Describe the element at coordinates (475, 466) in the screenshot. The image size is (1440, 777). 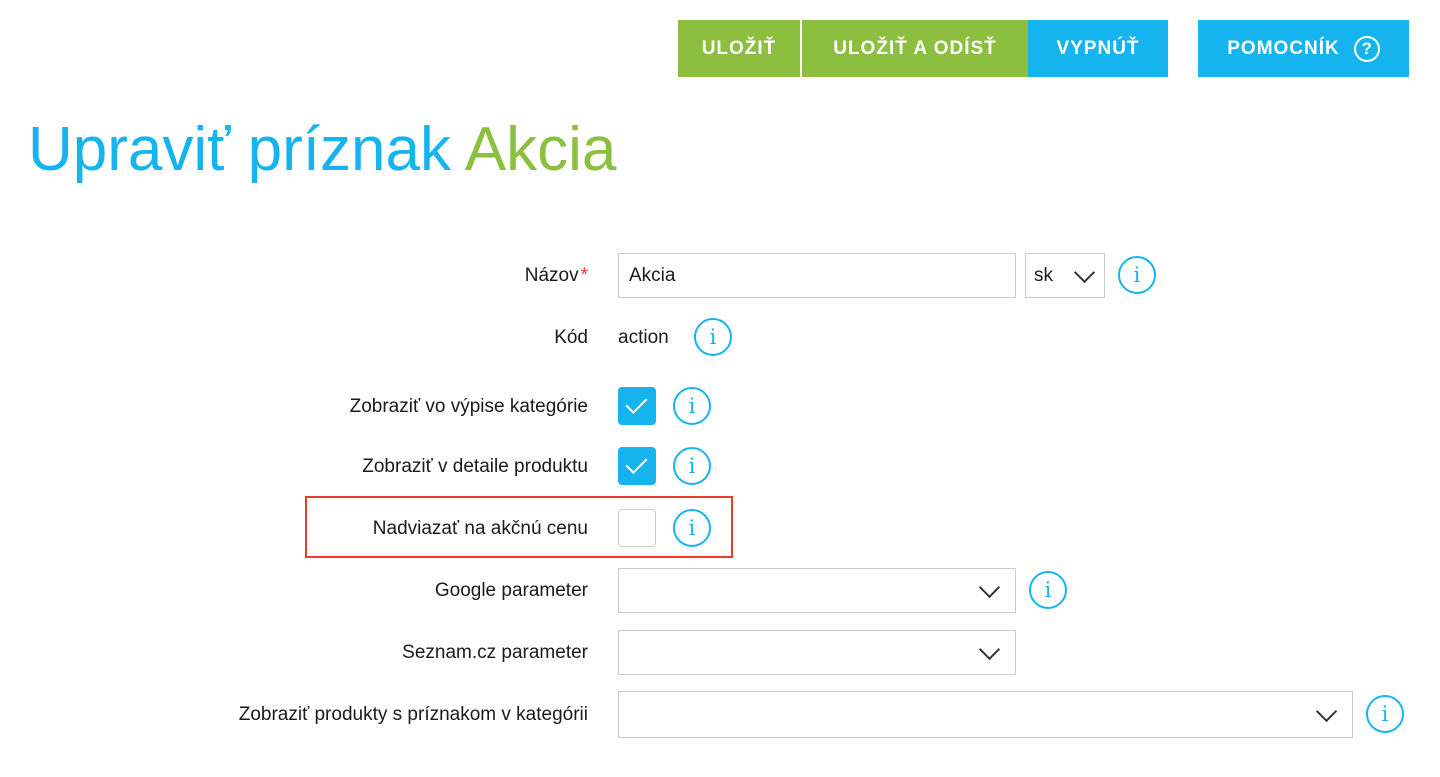
I see `show-in-product-detail-label: Zobraziť v detaile produktu` at that location.